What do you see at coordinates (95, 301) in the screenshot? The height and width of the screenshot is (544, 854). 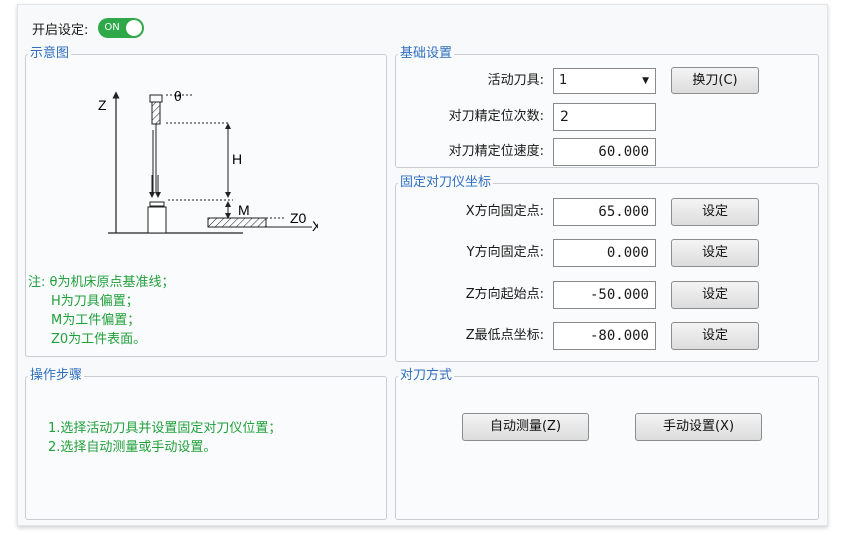 I see `note-line-2: H为刀具偏置；` at bounding box center [95, 301].